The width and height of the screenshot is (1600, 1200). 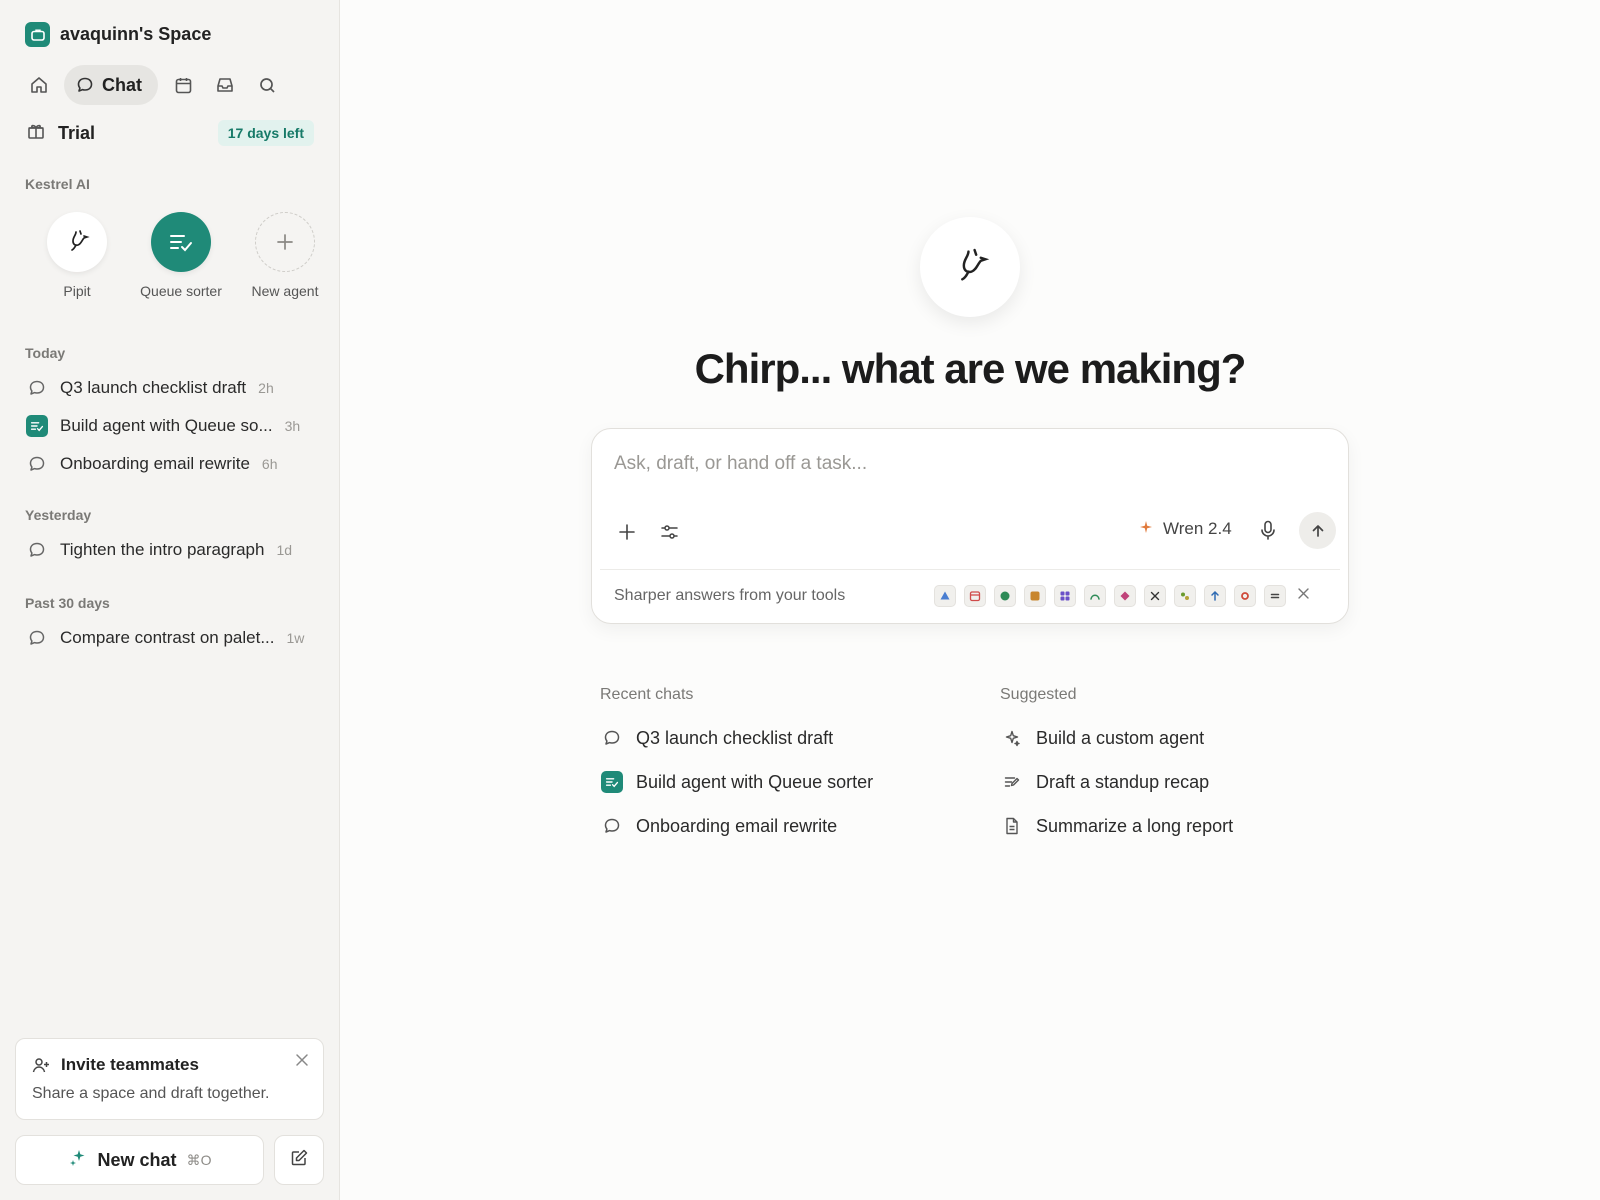 I want to click on model-selector: Wren 2.4, so click(x=1185, y=529).